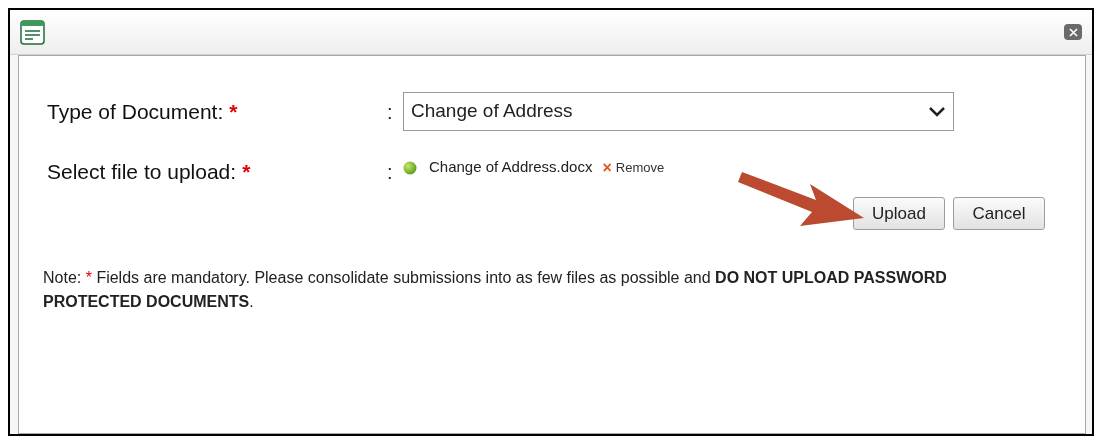  Describe the element at coordinates (32, 32) in the screenshot. I see `form-window-icon` at that location.